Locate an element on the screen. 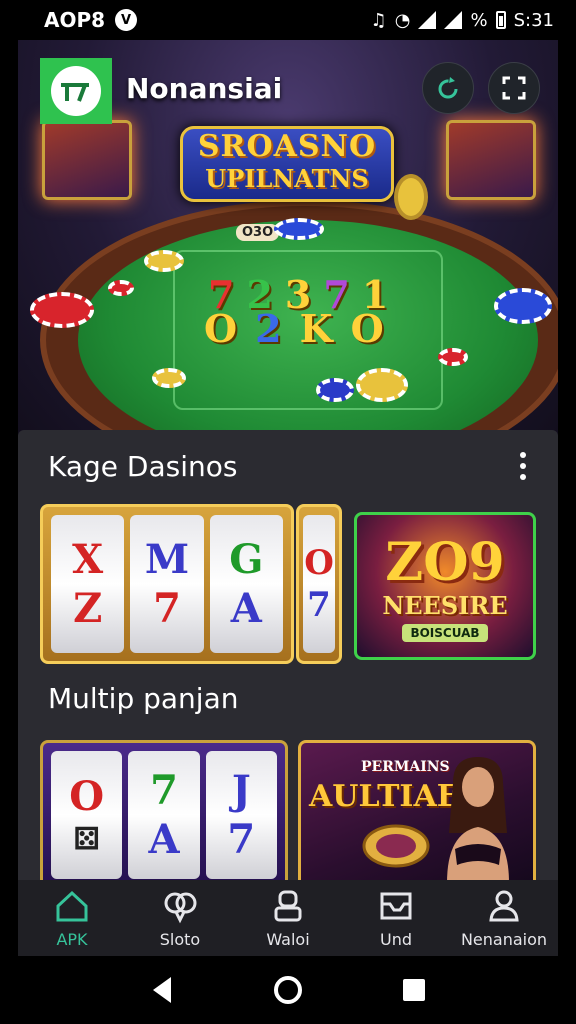  slot-reel: O 7 is located at coordinates (319, 584).